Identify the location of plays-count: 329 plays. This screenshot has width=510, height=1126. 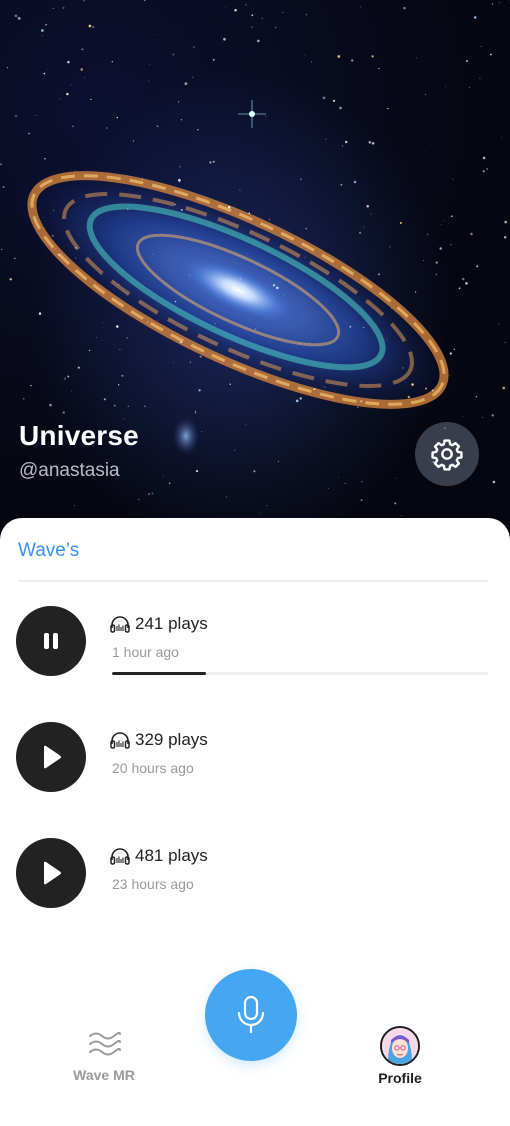
(159, 740).